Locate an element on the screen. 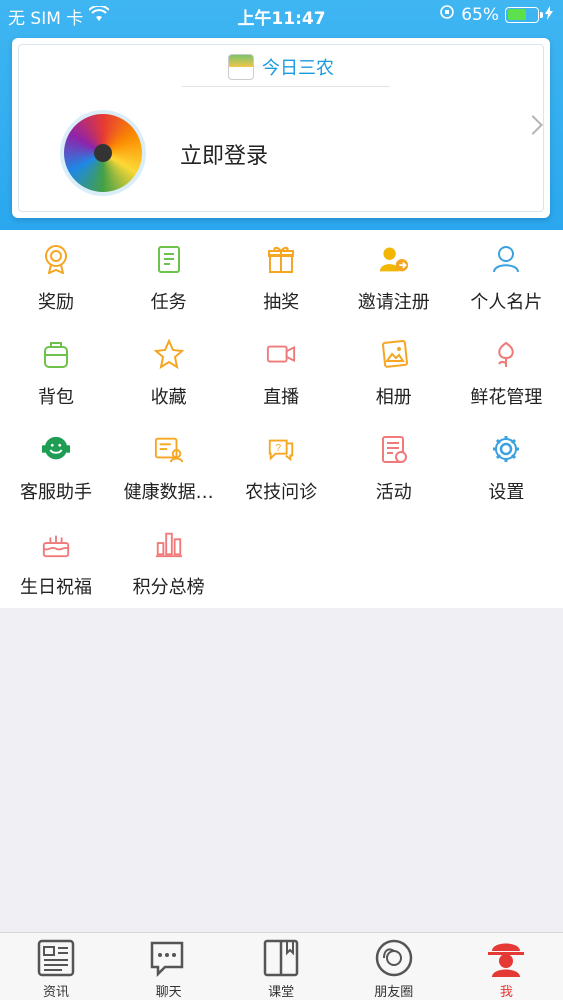 Image resolution: width=563 pixels, height=1000 pixels. book-icon is located at coordinates (281, 958).